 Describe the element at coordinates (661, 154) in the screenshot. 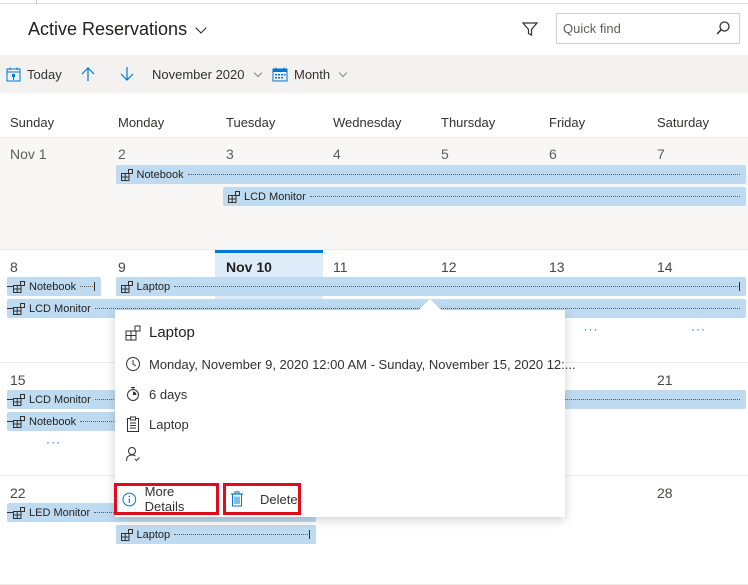

I see `day-number: 7` at that location.